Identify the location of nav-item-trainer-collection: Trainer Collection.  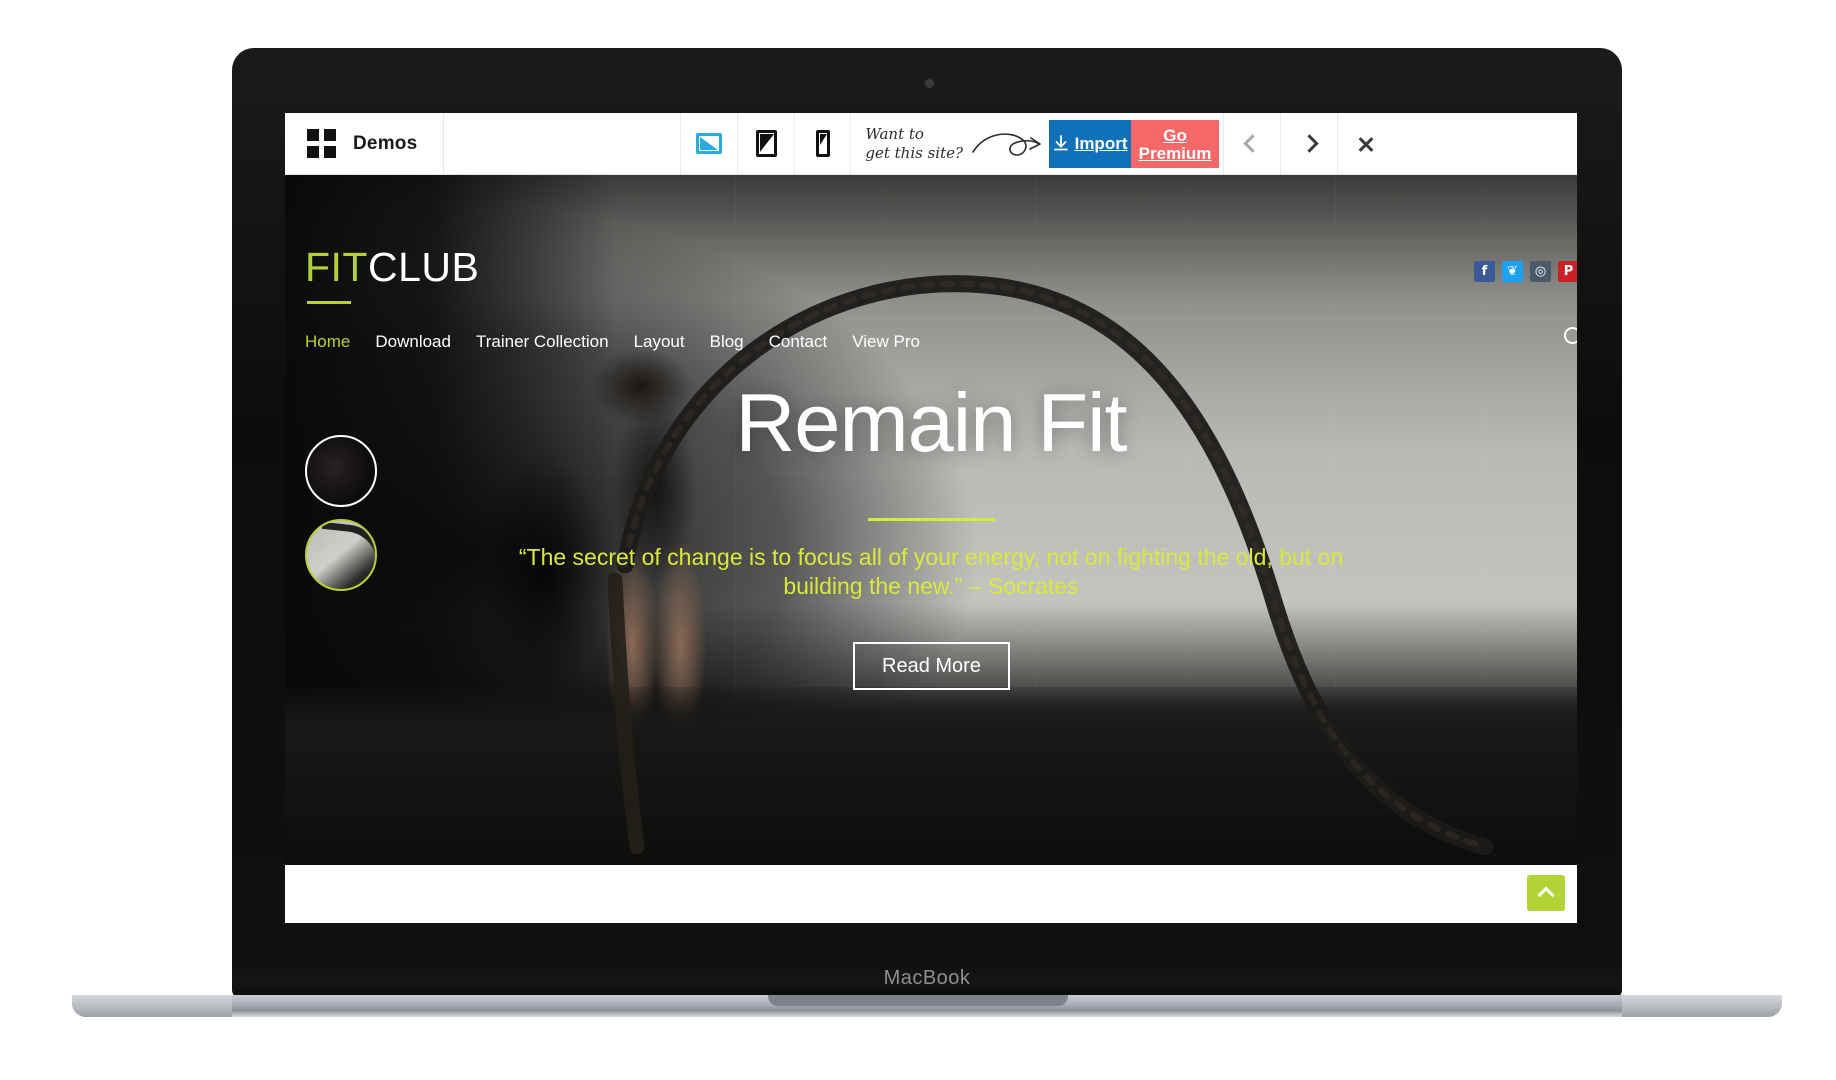
(542, 342).